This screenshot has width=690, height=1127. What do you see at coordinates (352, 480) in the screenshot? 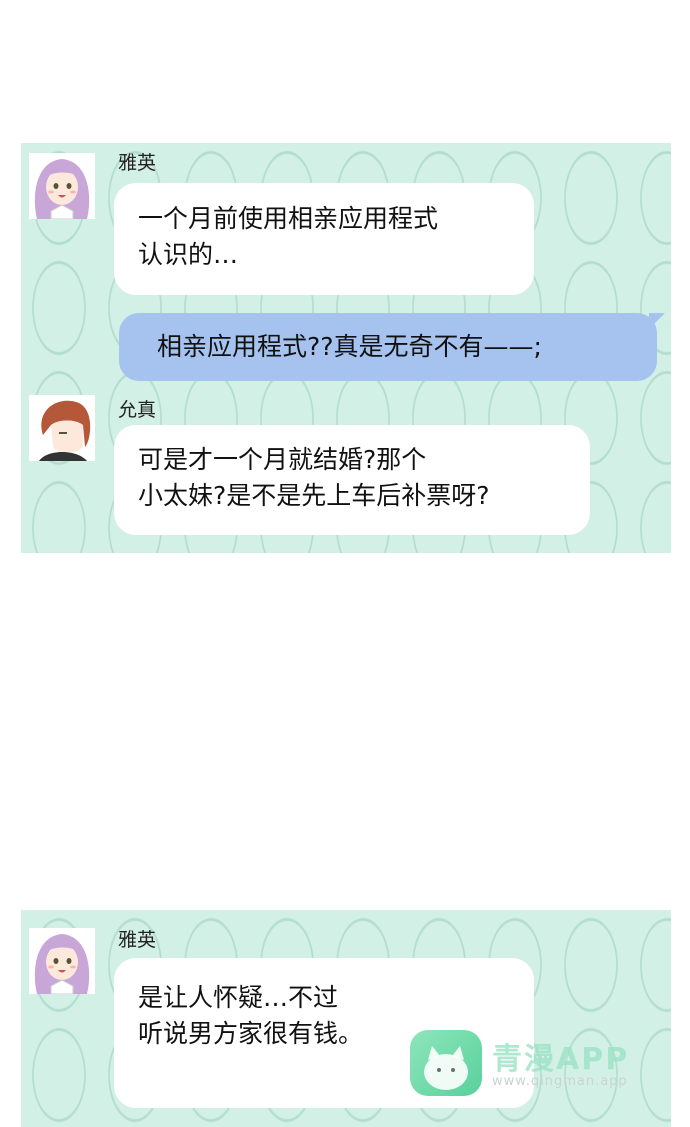
I see `chat-bubble-received: 可是才一个月就结婚?那个 小太妹?是不是先上车后补票呀?` at bounding box center [352, 480].